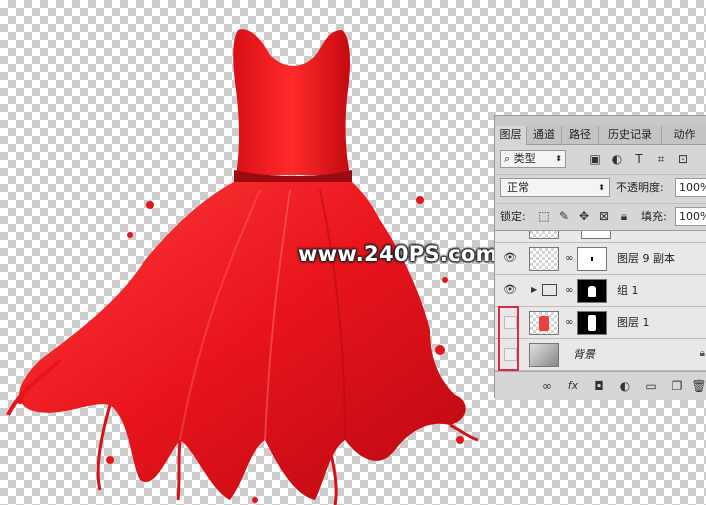  I want to click on lock-transparent-icon: ⬚, so click(544, 216).